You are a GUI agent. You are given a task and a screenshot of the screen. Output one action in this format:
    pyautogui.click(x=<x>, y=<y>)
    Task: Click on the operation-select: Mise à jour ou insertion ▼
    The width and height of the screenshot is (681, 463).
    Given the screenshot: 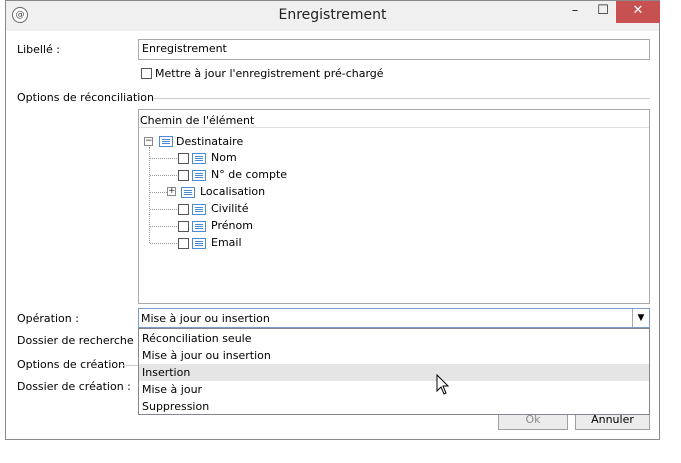 What is the action you would take?
    pyautogui.click(x=394, y=318)
    